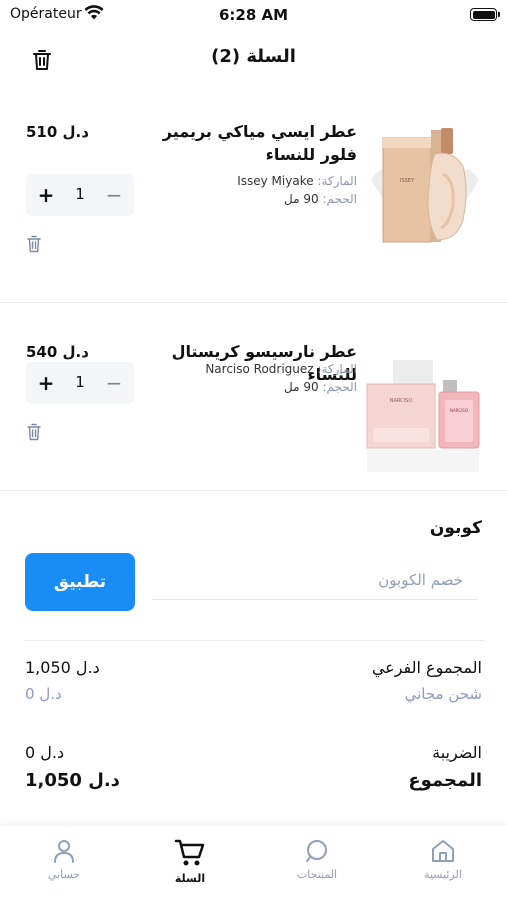 The height and width of the screenshot is (900, 507). I want to click on brand-value: Issey Miyake, so click(275, 181).